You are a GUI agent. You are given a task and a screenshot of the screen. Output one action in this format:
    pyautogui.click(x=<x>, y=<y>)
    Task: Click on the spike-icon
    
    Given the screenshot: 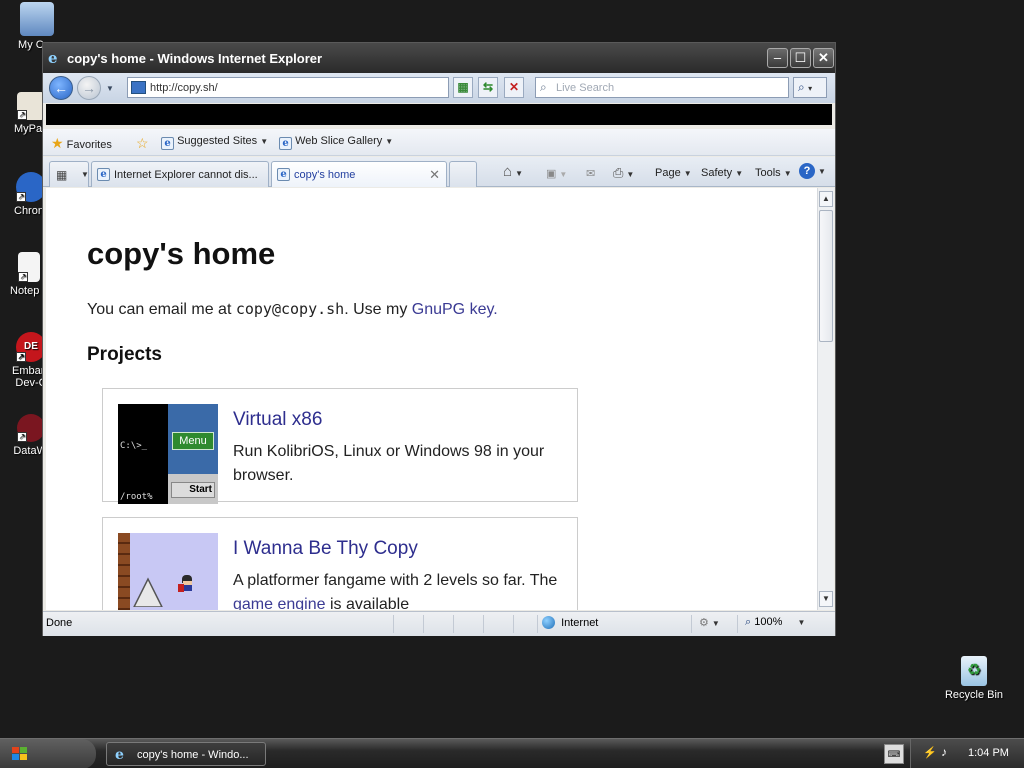 What is the action you would take?
    pyautogui.click(x=148, y=592)
    